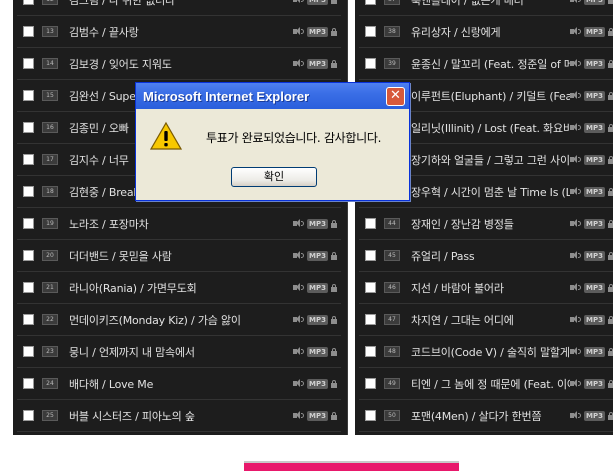 The width and height of the screenshot is (613, 471). Describe the element at coordinates (120, 256) in the screenshot. I see `song-title: 더더밴드 / 못믿을 사람` at that location.